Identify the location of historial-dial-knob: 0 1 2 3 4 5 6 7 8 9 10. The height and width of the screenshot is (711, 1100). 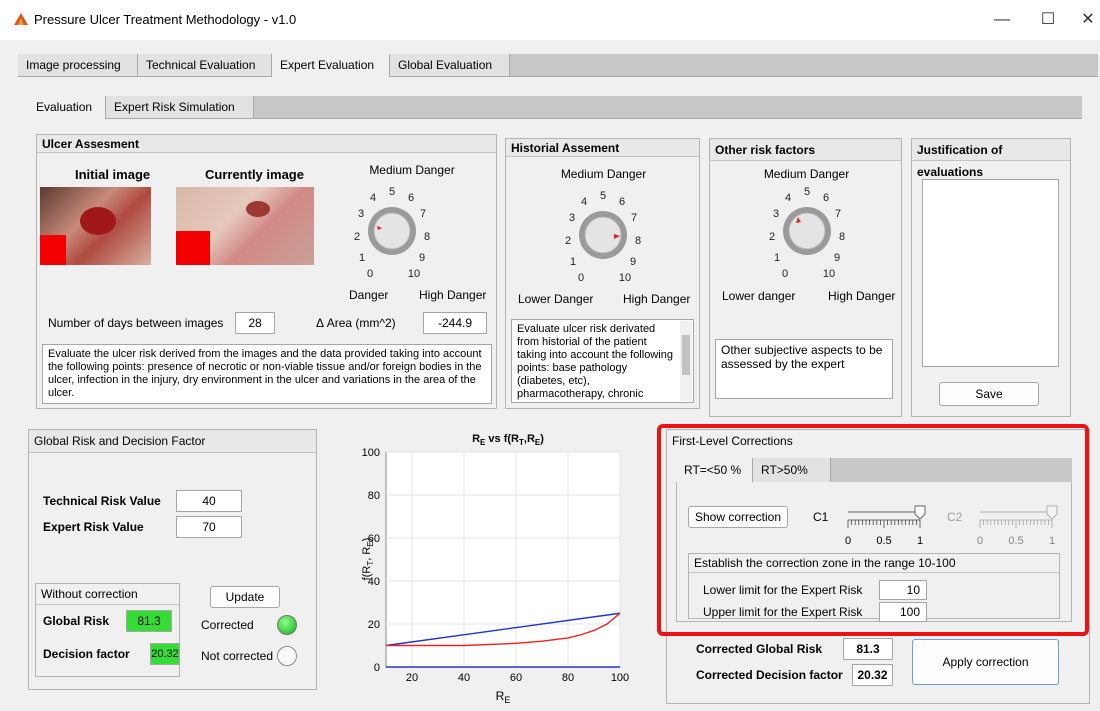
(603, 233).